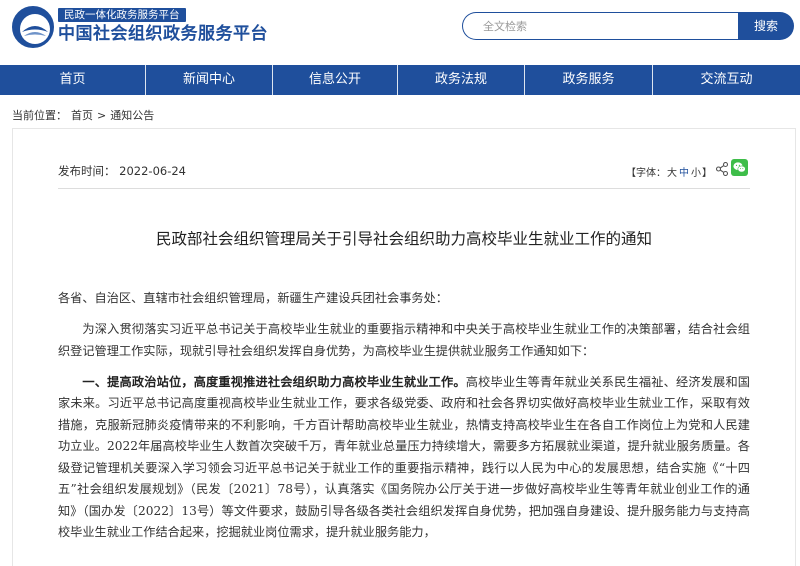 The width and height of the screenshot is (800, 566). What do you see at coordinates (684, 173) in the screenshot?
I see `font-size-medium-option: 中` at bounding box center [684, 173].